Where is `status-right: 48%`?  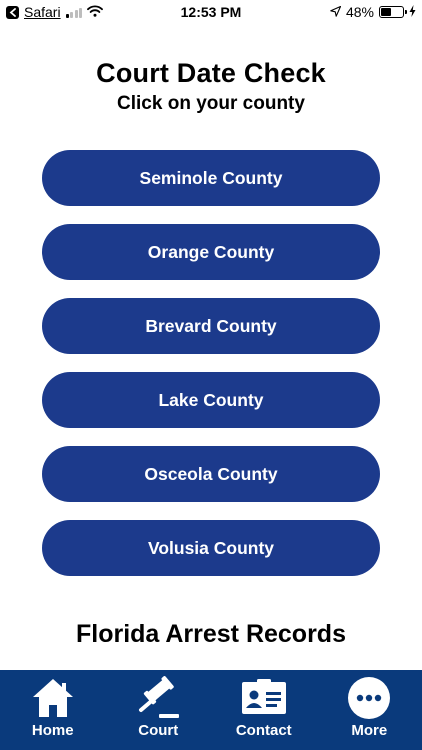
status-right: 48% is located at coordinates (373, 12).